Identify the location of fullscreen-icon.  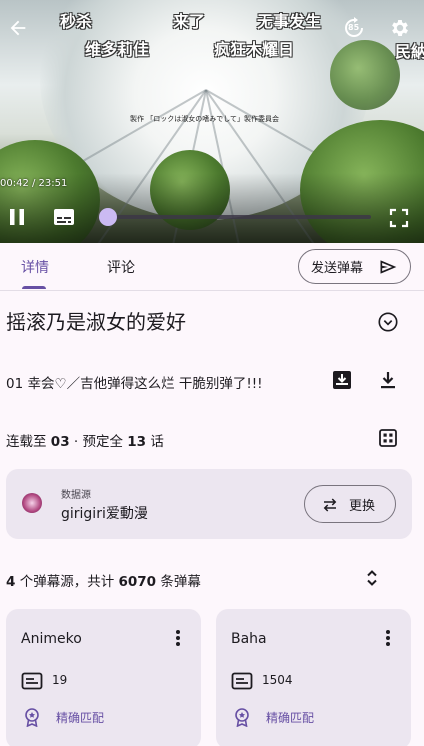
(399, 218).